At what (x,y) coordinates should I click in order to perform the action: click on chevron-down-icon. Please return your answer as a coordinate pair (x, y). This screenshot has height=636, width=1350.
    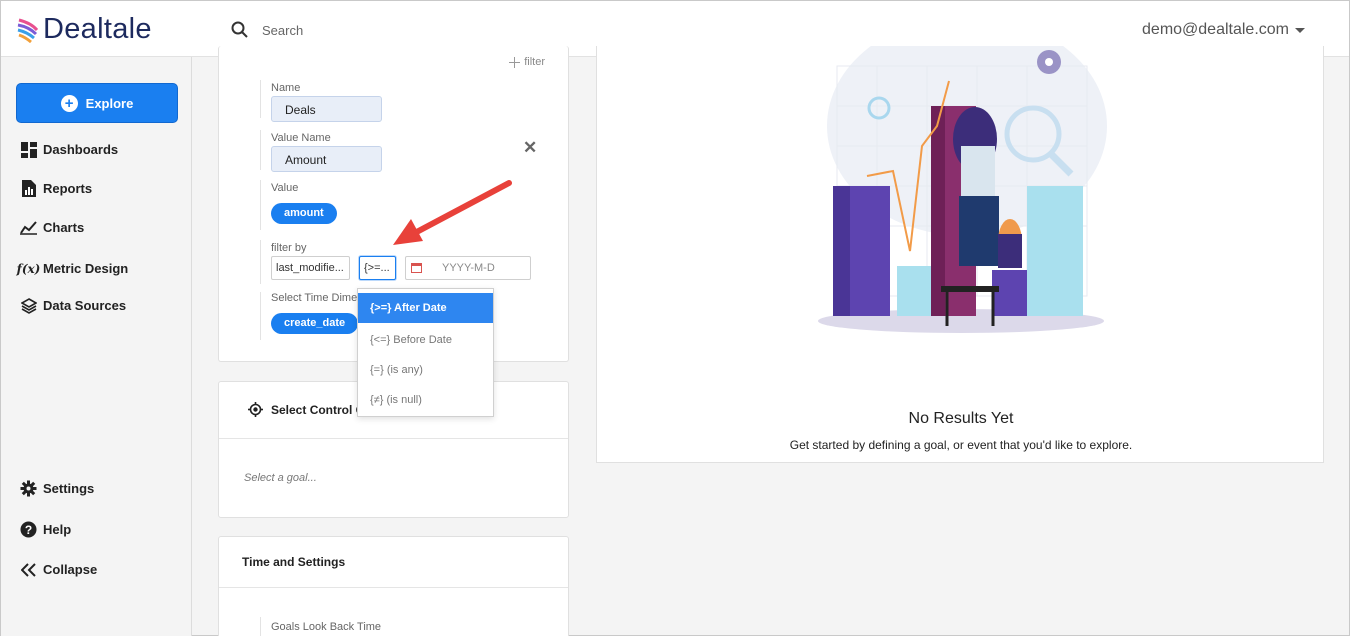
    Looking at the image, I should click on (1300, 30).